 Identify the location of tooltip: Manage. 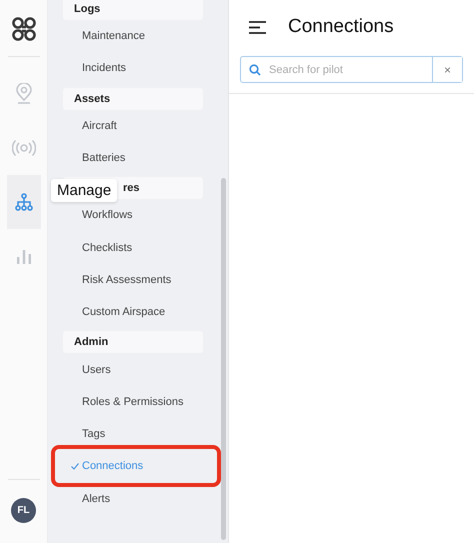
(84, 190).